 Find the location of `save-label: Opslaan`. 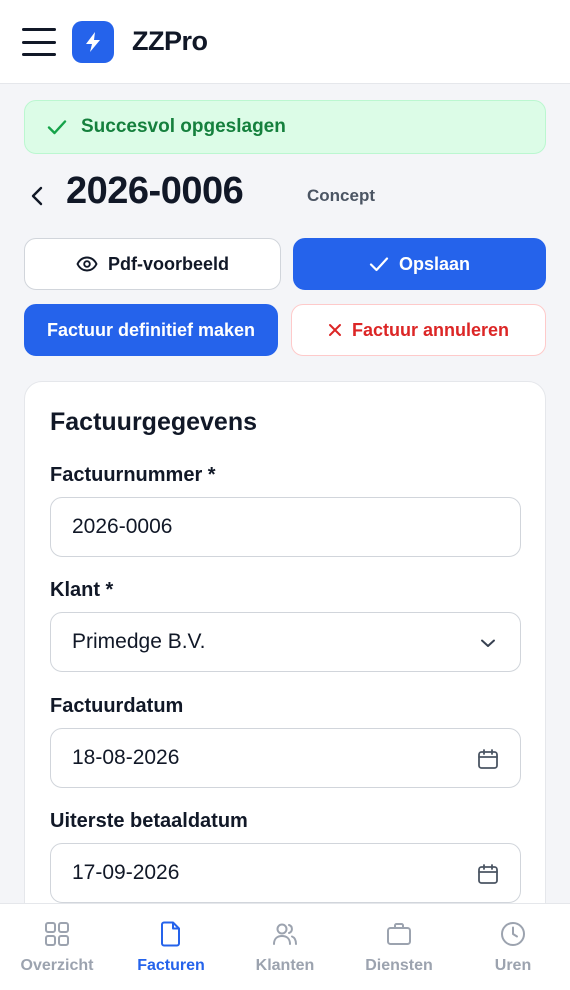

save-label: Opslaan is located at coordinates (434, 263).